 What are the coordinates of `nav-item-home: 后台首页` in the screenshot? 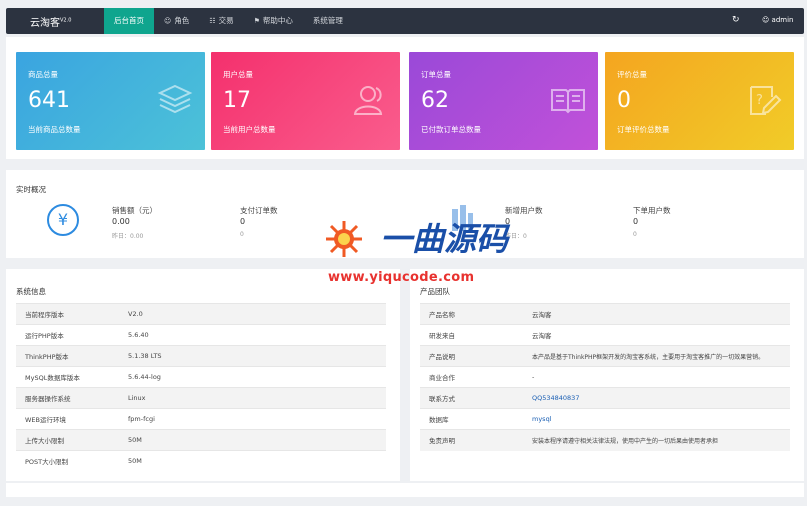 It's located at (129, 21).